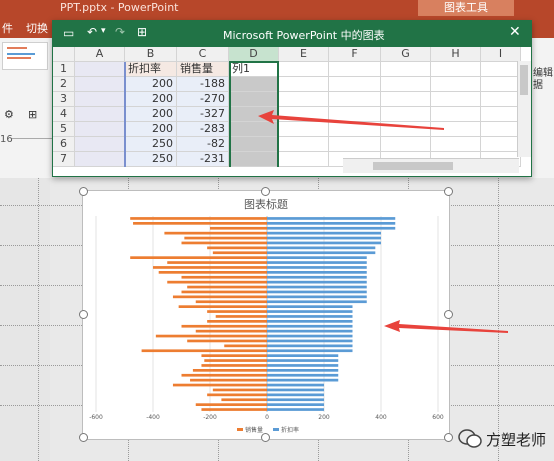 The image size is (554, 461). Describe the element at coordinates (100, 84) in the screenshot. I see `cell-a2` at that location.